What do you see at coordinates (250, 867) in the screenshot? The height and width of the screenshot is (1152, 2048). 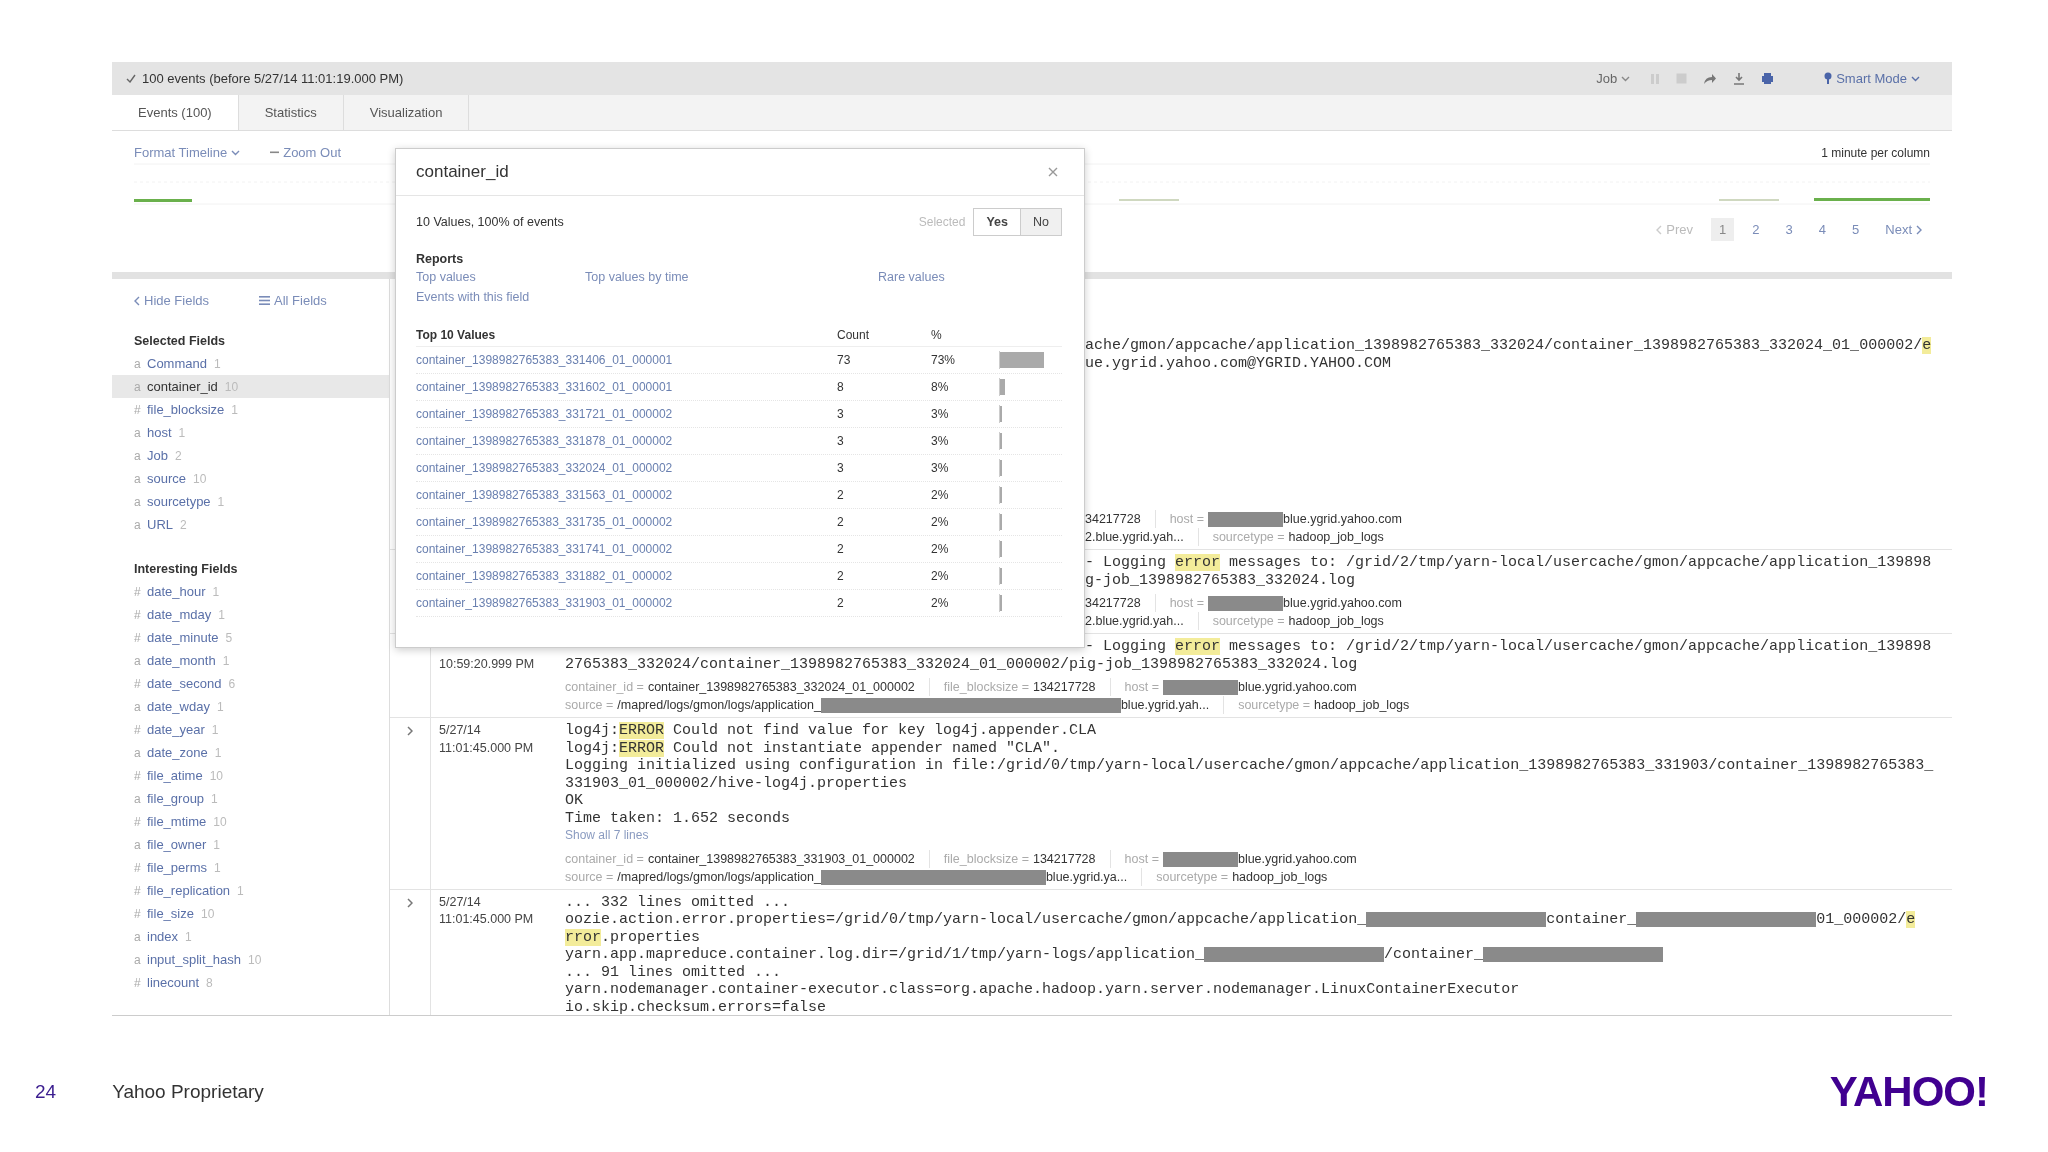 I see `field-item: # file_perms 1` at bounding box center [250, 867].